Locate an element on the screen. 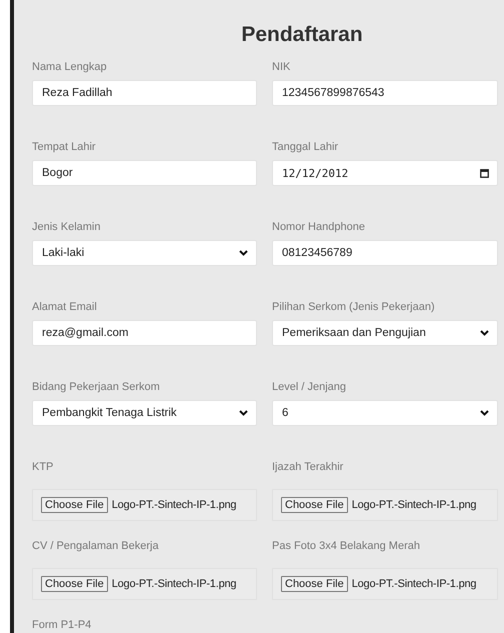  field-label: Nomor Handphone is located at coordinates (318, 227).